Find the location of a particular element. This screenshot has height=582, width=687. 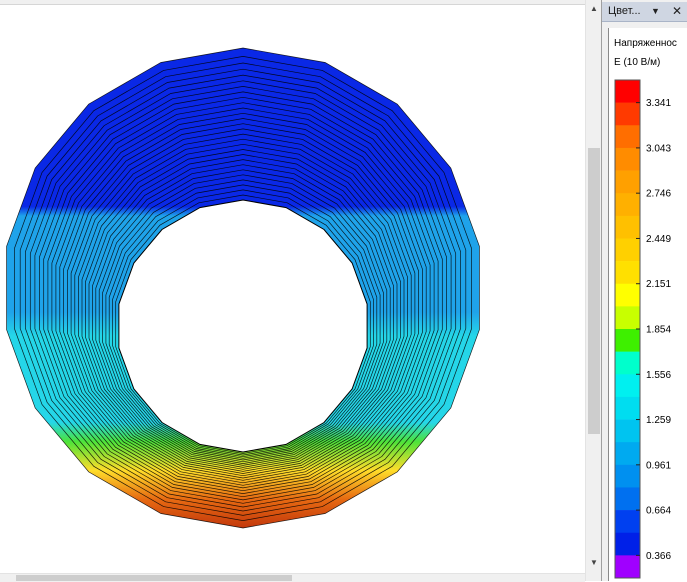

scroll-down-icon: ▼ is located at coordinates (594, 563).